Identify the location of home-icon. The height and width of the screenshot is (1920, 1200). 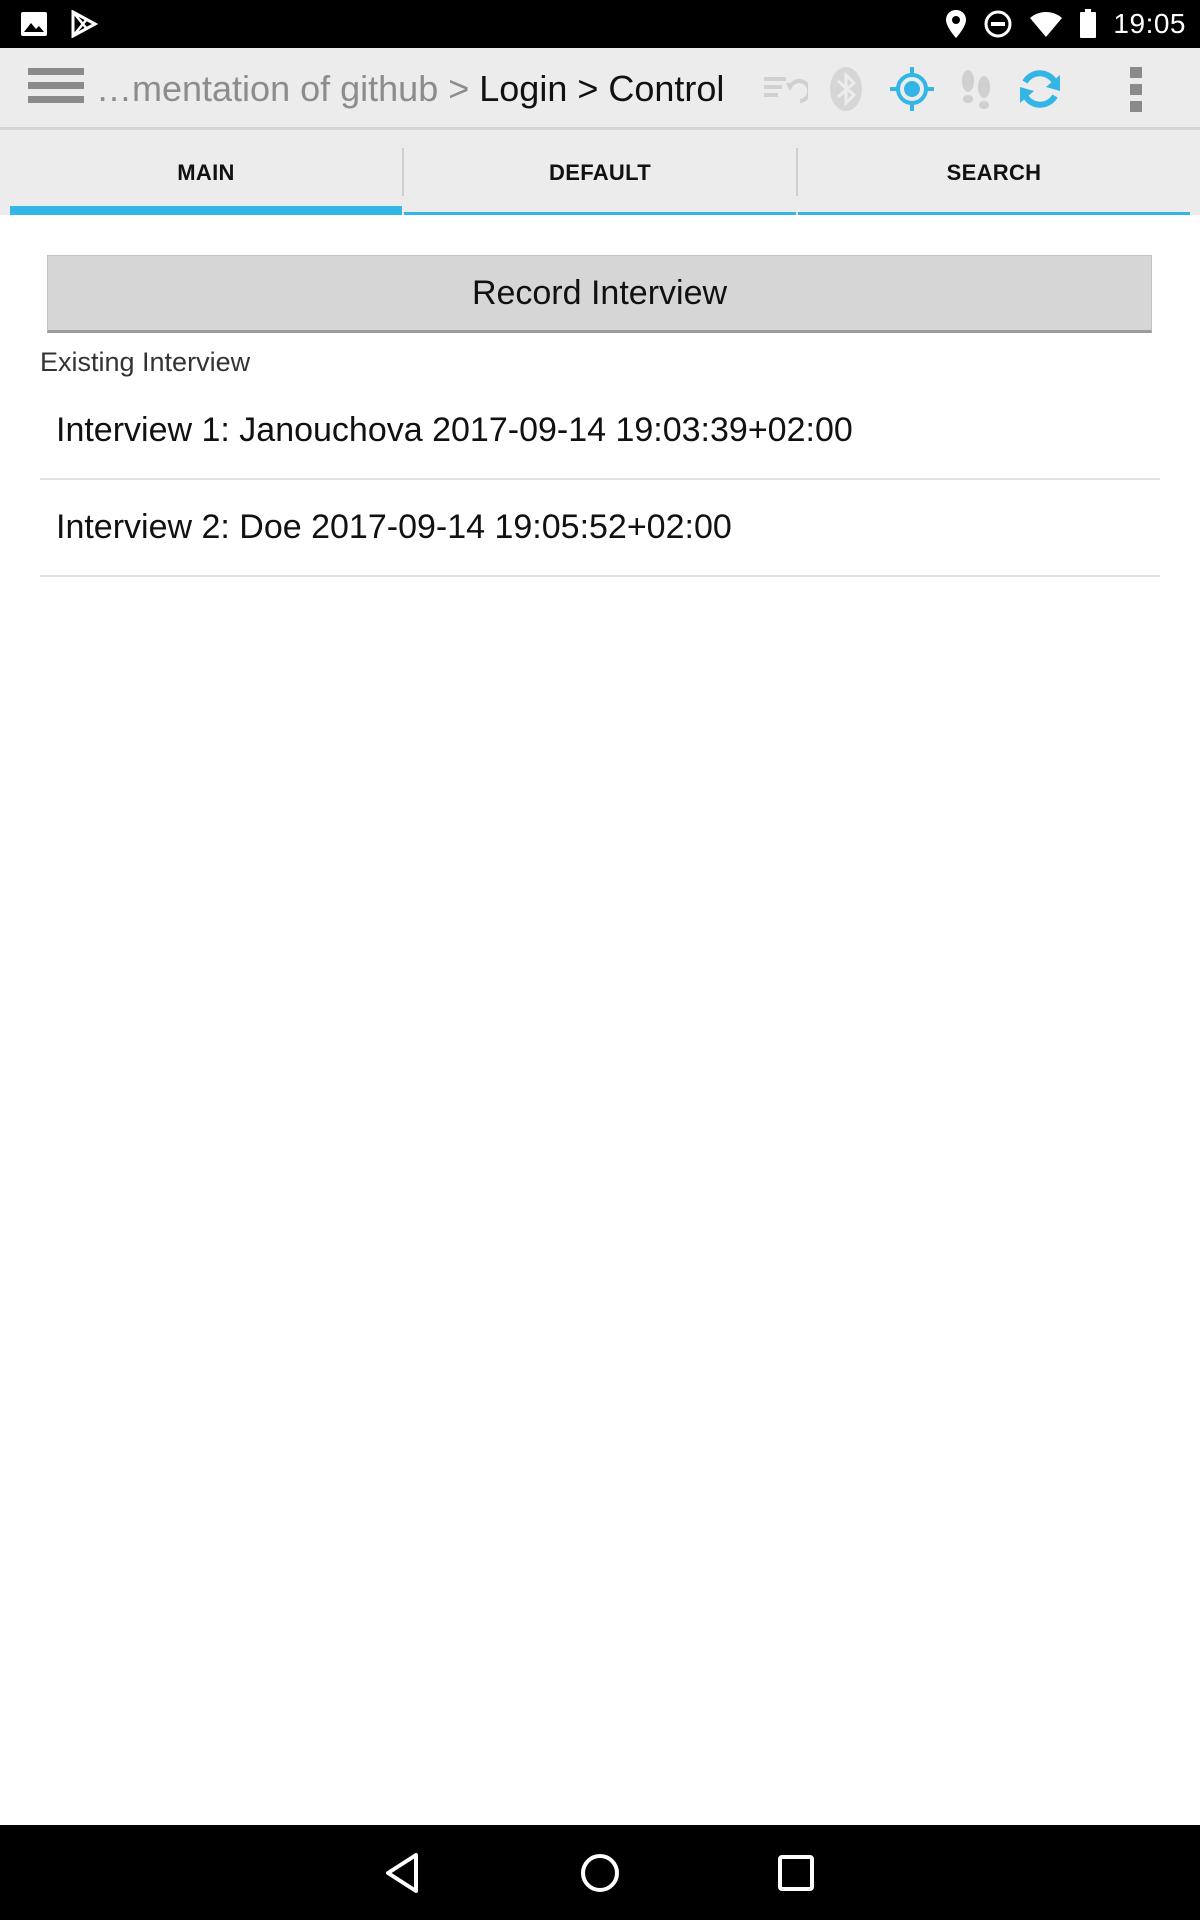
(600, 1873).